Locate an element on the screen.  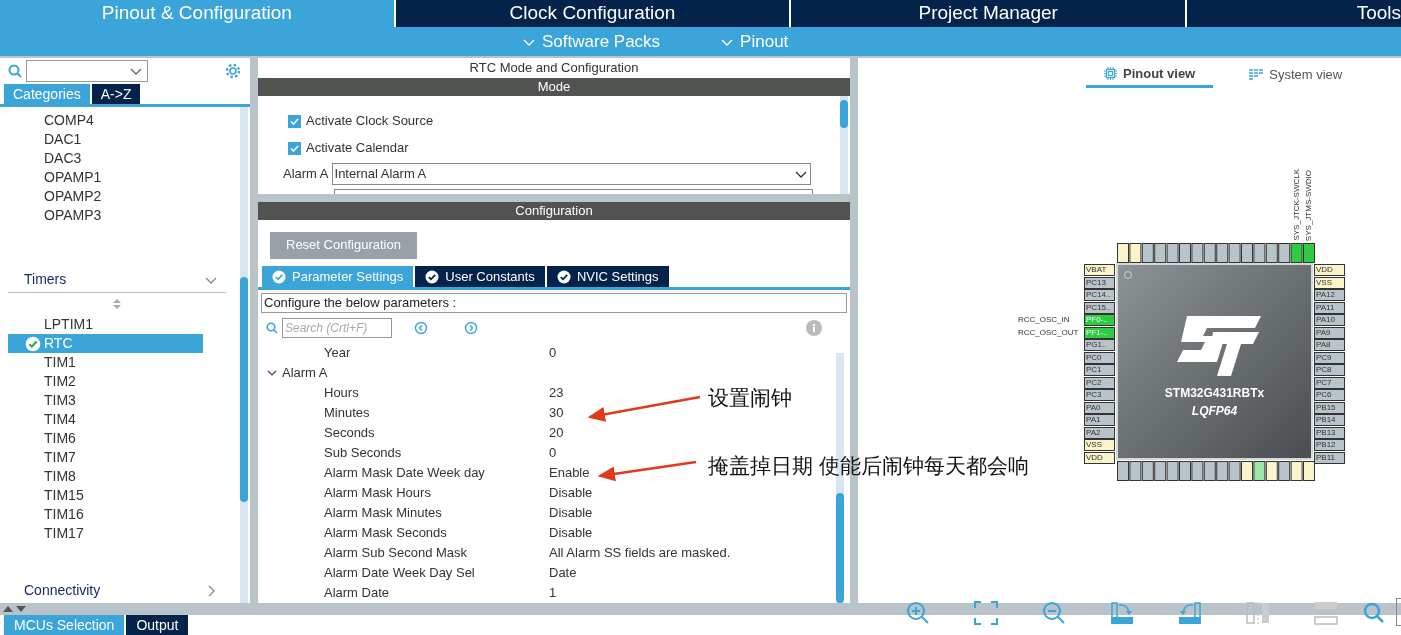
sidebar-item: TIM7 is located at coordinates (105, 457).